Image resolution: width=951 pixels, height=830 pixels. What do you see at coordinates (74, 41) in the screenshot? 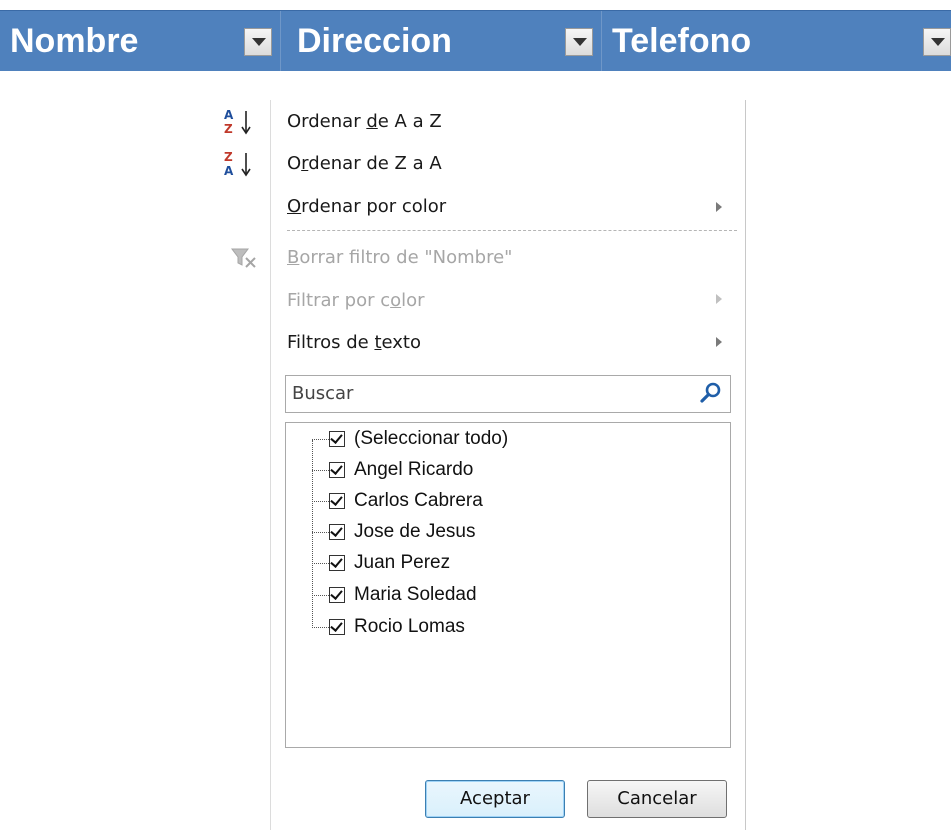
I see `column-header-nombre: Nombre` at bounding box center [74, 41].